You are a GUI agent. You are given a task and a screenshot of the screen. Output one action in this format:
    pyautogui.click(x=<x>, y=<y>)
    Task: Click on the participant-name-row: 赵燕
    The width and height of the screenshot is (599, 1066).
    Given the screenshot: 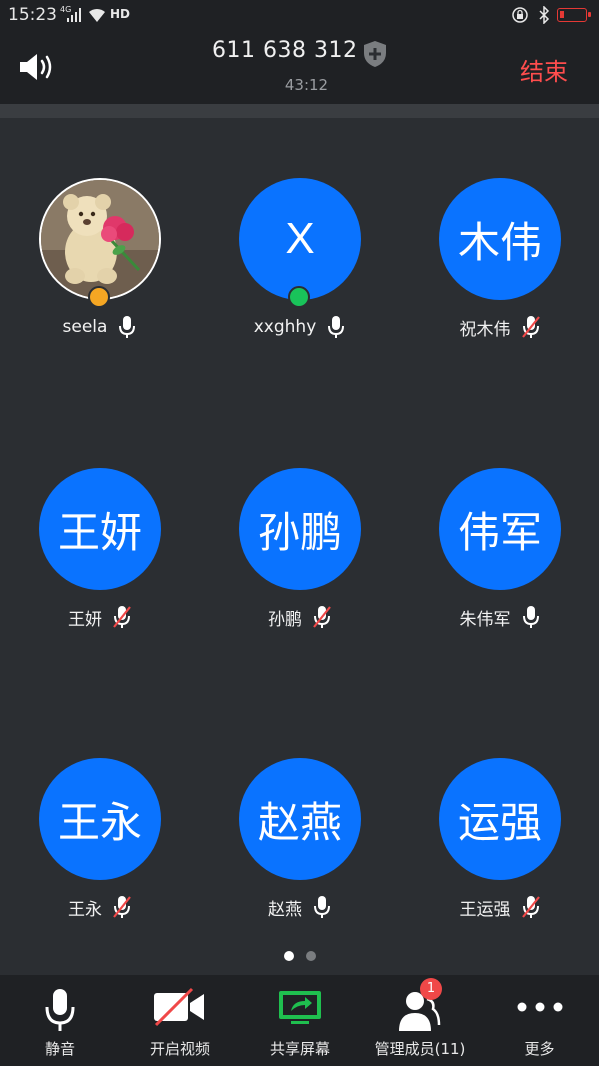 What is the action you would take?
    pyautogui.click(x=300, y=907)
    